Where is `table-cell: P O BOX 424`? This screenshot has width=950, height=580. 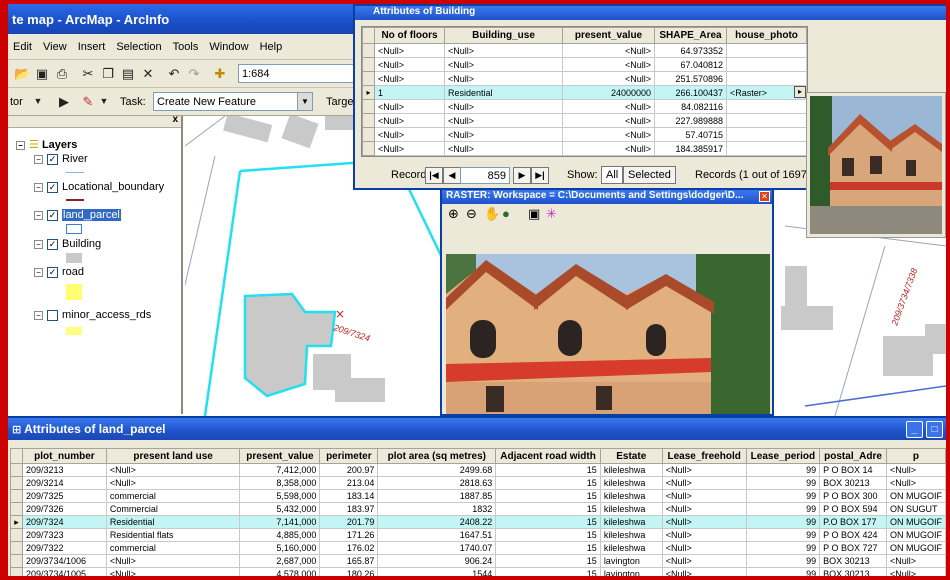
table-cell: P O BOX 424 is located at coordinates (853, 535).